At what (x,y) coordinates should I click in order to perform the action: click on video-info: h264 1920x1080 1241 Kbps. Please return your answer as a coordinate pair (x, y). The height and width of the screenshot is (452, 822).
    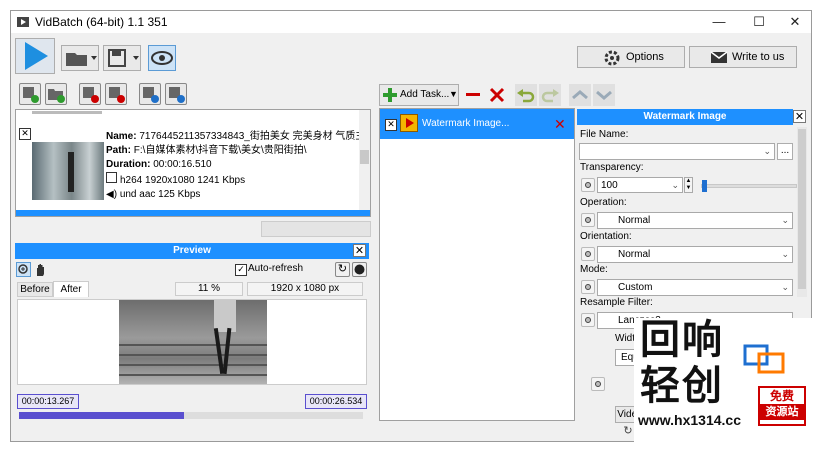
    Looking at the image, I should click on (183, 180).